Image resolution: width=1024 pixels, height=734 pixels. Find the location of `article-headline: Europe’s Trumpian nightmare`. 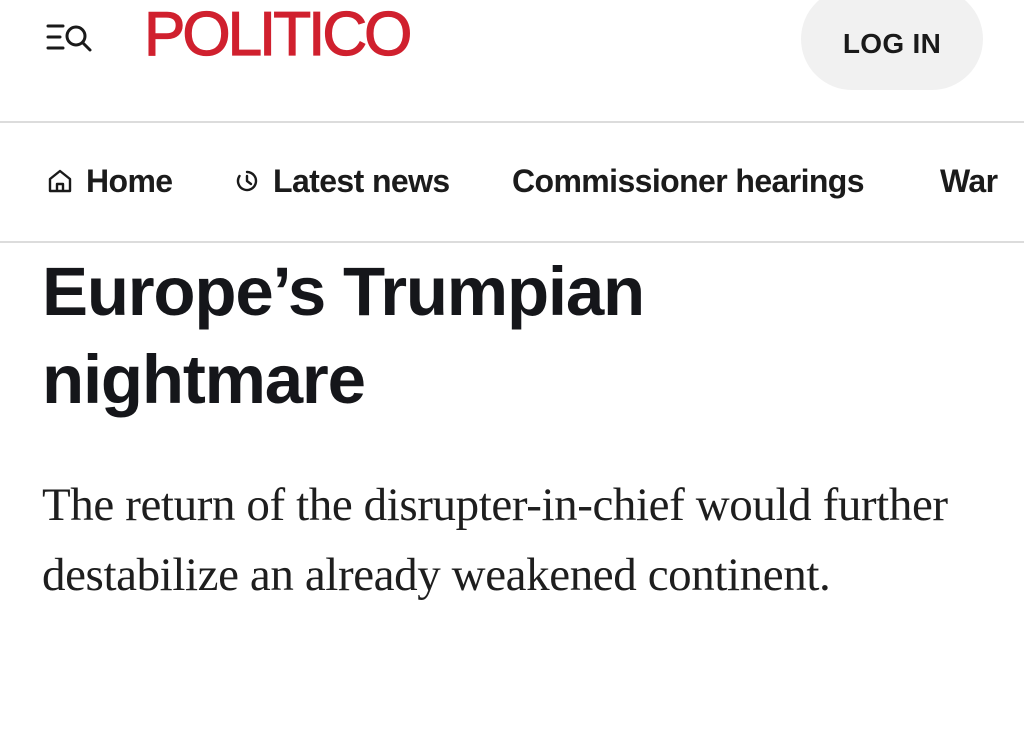

article-headline: Europe’s Trumpian nightmare is located at coordinates (343, 335).